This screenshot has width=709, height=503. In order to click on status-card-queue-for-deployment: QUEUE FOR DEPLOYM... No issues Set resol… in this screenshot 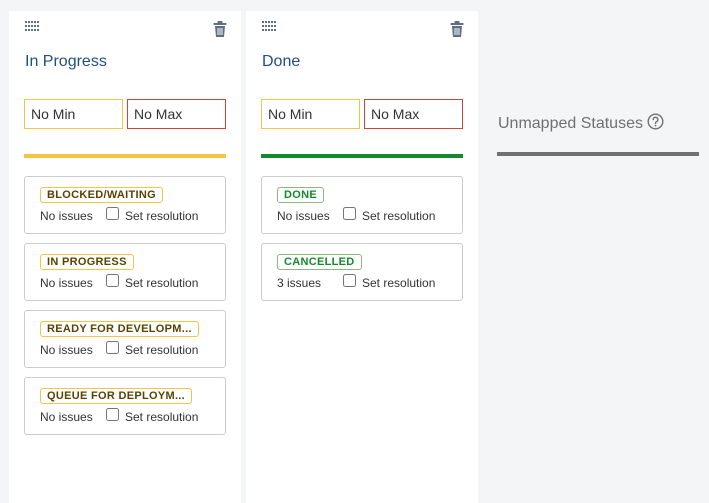, I will do `click(125, 406)`.